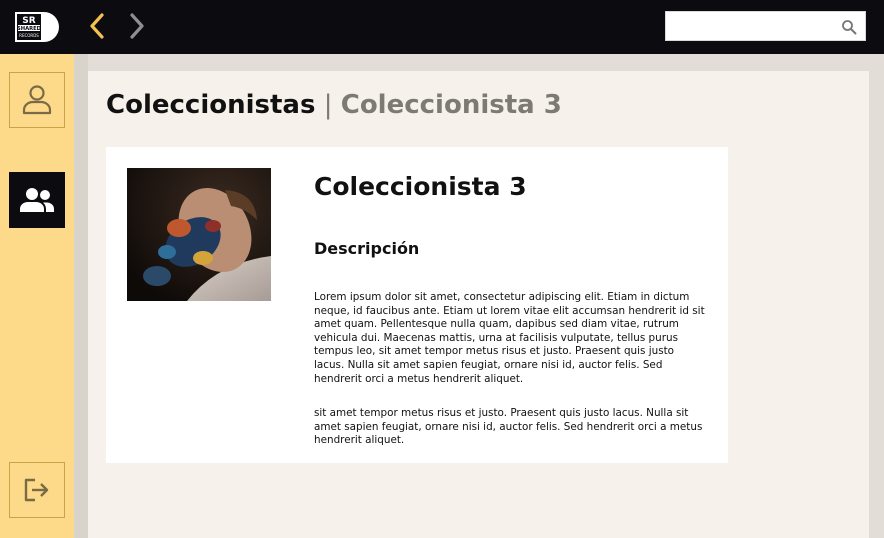  What do you see at coordinates (37, 296) in the screenshot?
I see `sidebar` at bounding box center [37, 296].